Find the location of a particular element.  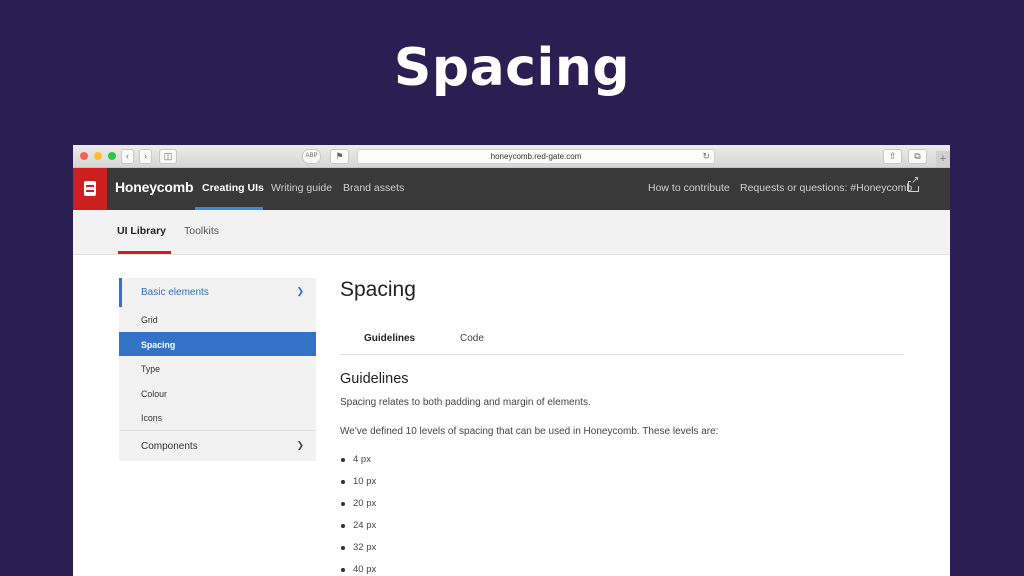

nav-creating-uis: Creating UIs is located at coordinates (233, 188).